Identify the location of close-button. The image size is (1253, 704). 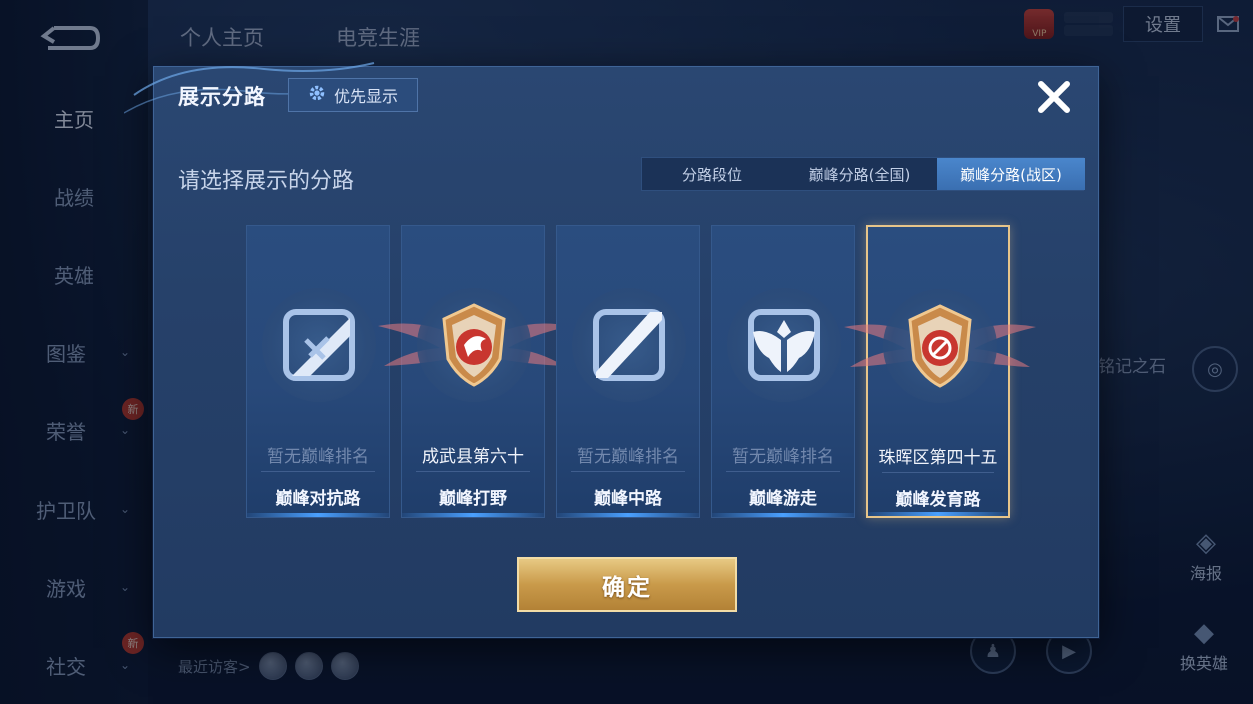
(1054, 97).